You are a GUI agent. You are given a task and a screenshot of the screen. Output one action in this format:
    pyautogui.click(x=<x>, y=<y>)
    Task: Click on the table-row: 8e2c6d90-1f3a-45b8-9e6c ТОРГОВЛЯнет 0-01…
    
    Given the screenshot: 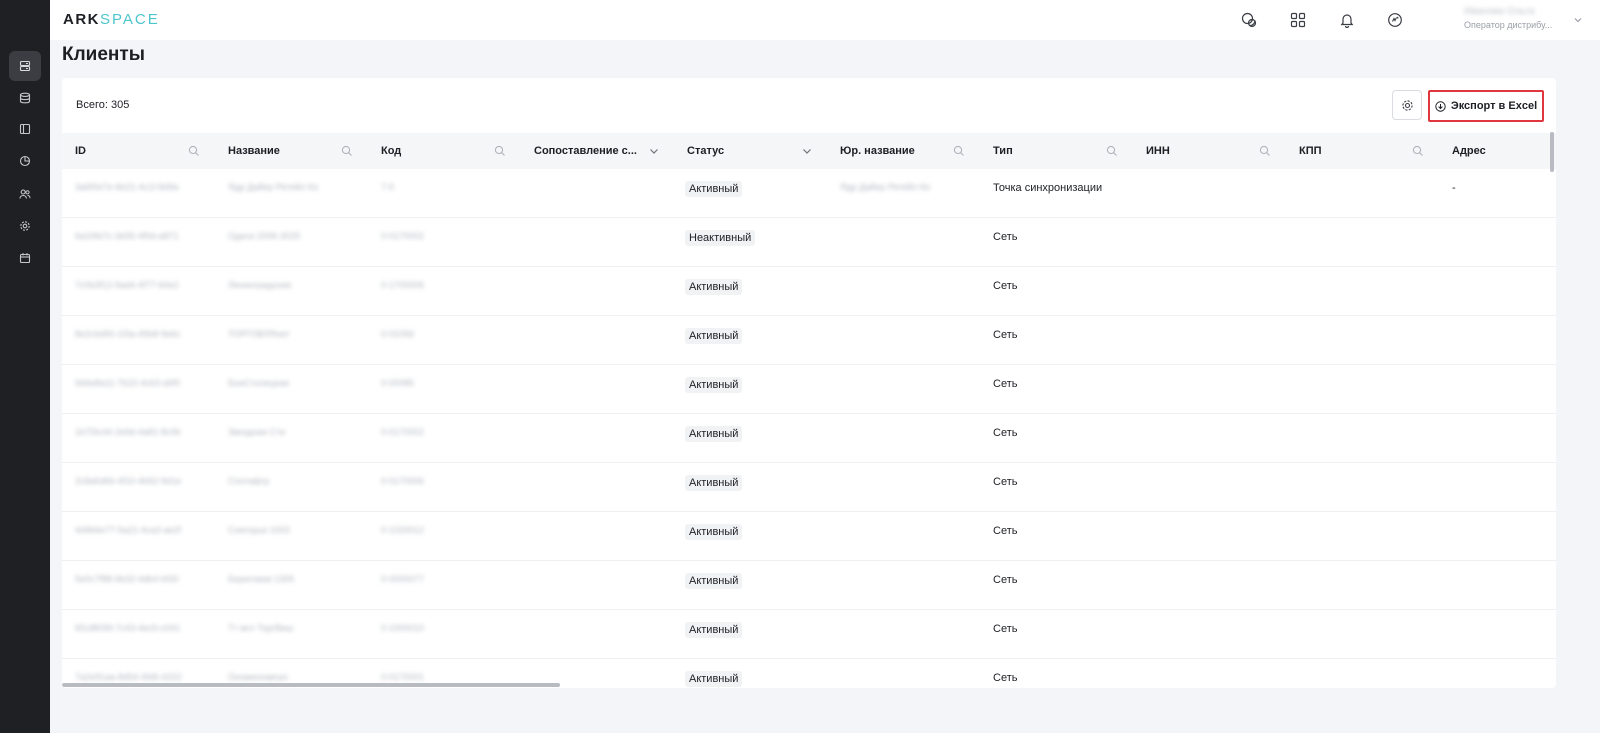 What is the action you would take?
    pyautogui.click(x=809, y=340)
    